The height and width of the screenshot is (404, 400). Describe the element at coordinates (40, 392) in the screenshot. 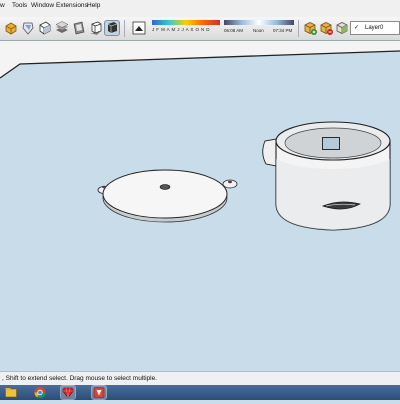

I see `chrome-icon` at that location.